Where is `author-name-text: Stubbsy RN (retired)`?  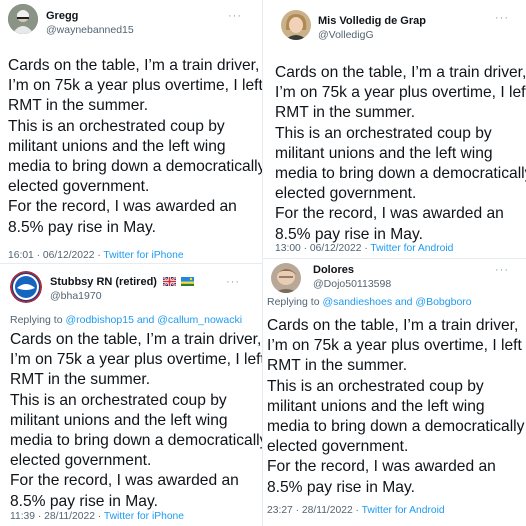
author-name-text: Stubbsy RN (retired) is located at coordinates (103, 282).